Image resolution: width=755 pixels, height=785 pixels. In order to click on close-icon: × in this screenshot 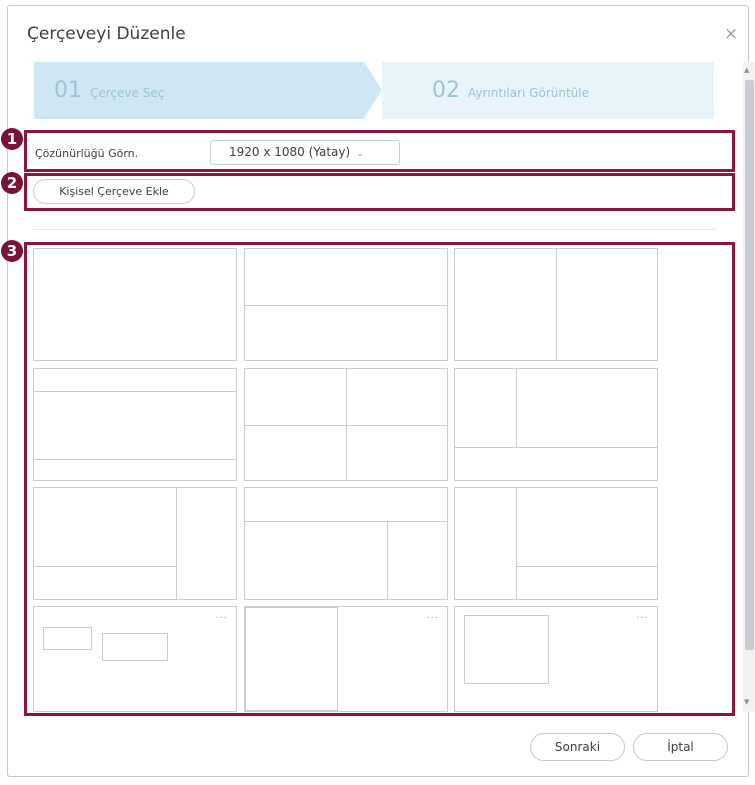, I will do `click(731, 34)`.